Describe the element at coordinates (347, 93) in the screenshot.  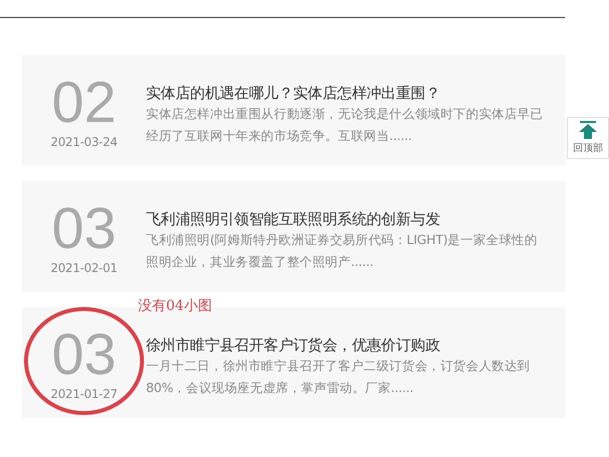
I see `article-title: 实体店的机遇在哪儿？实体店怎样冲出重围？` at that location.